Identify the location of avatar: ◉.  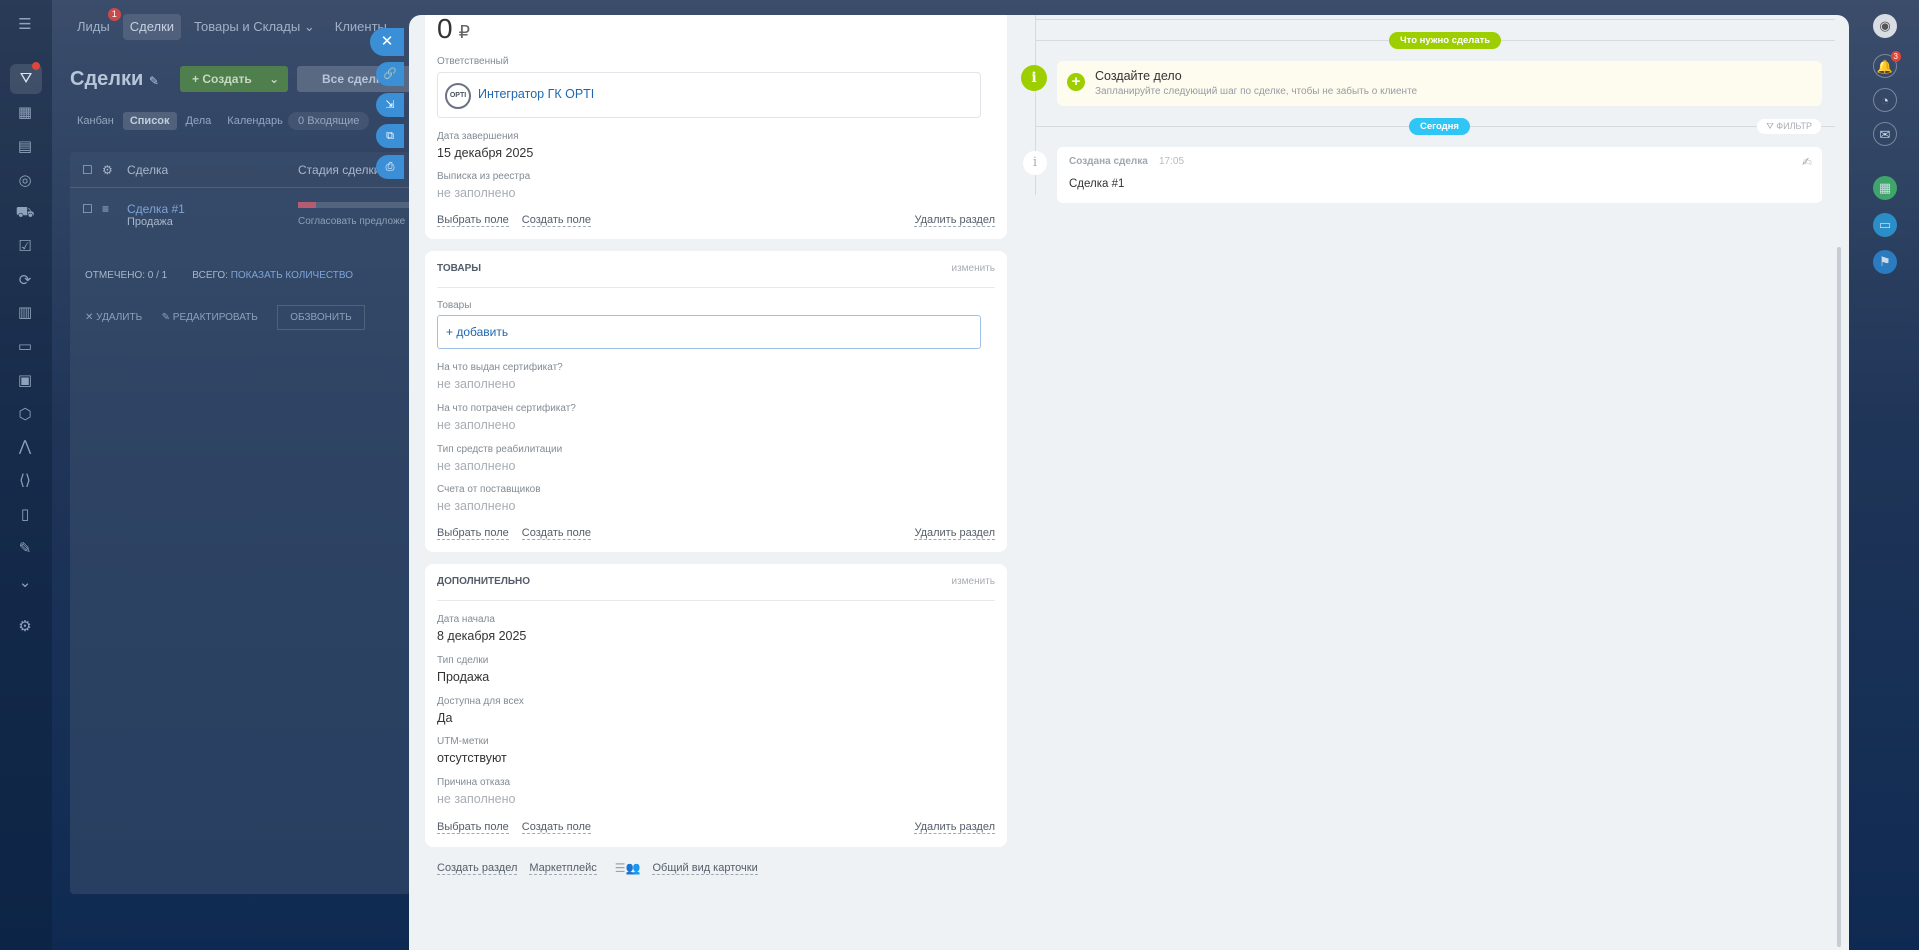
(1885, 26).